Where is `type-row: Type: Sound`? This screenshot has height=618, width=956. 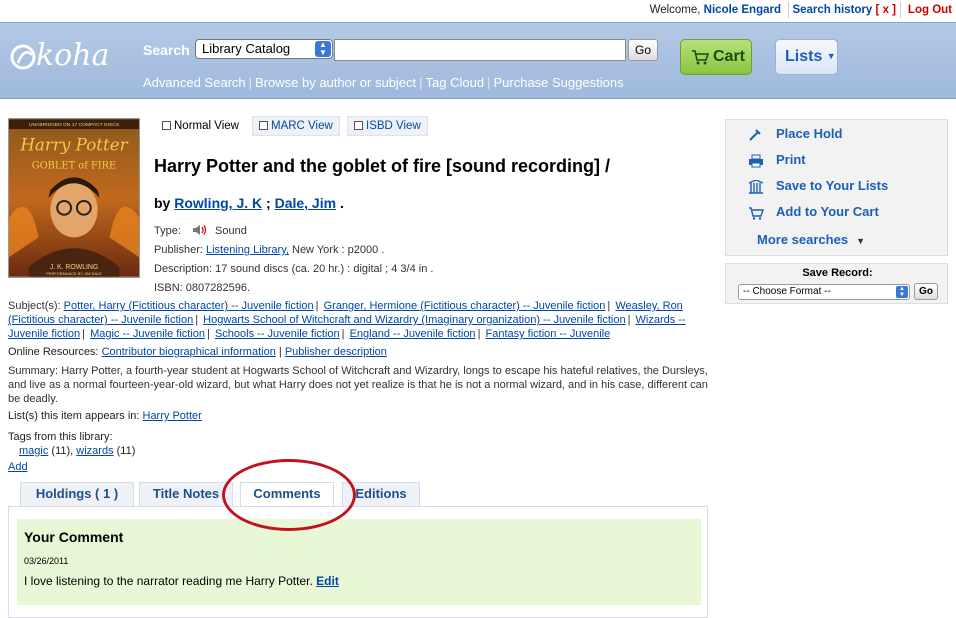 type-row: Type: Sound is located at coordinates (200, 231).